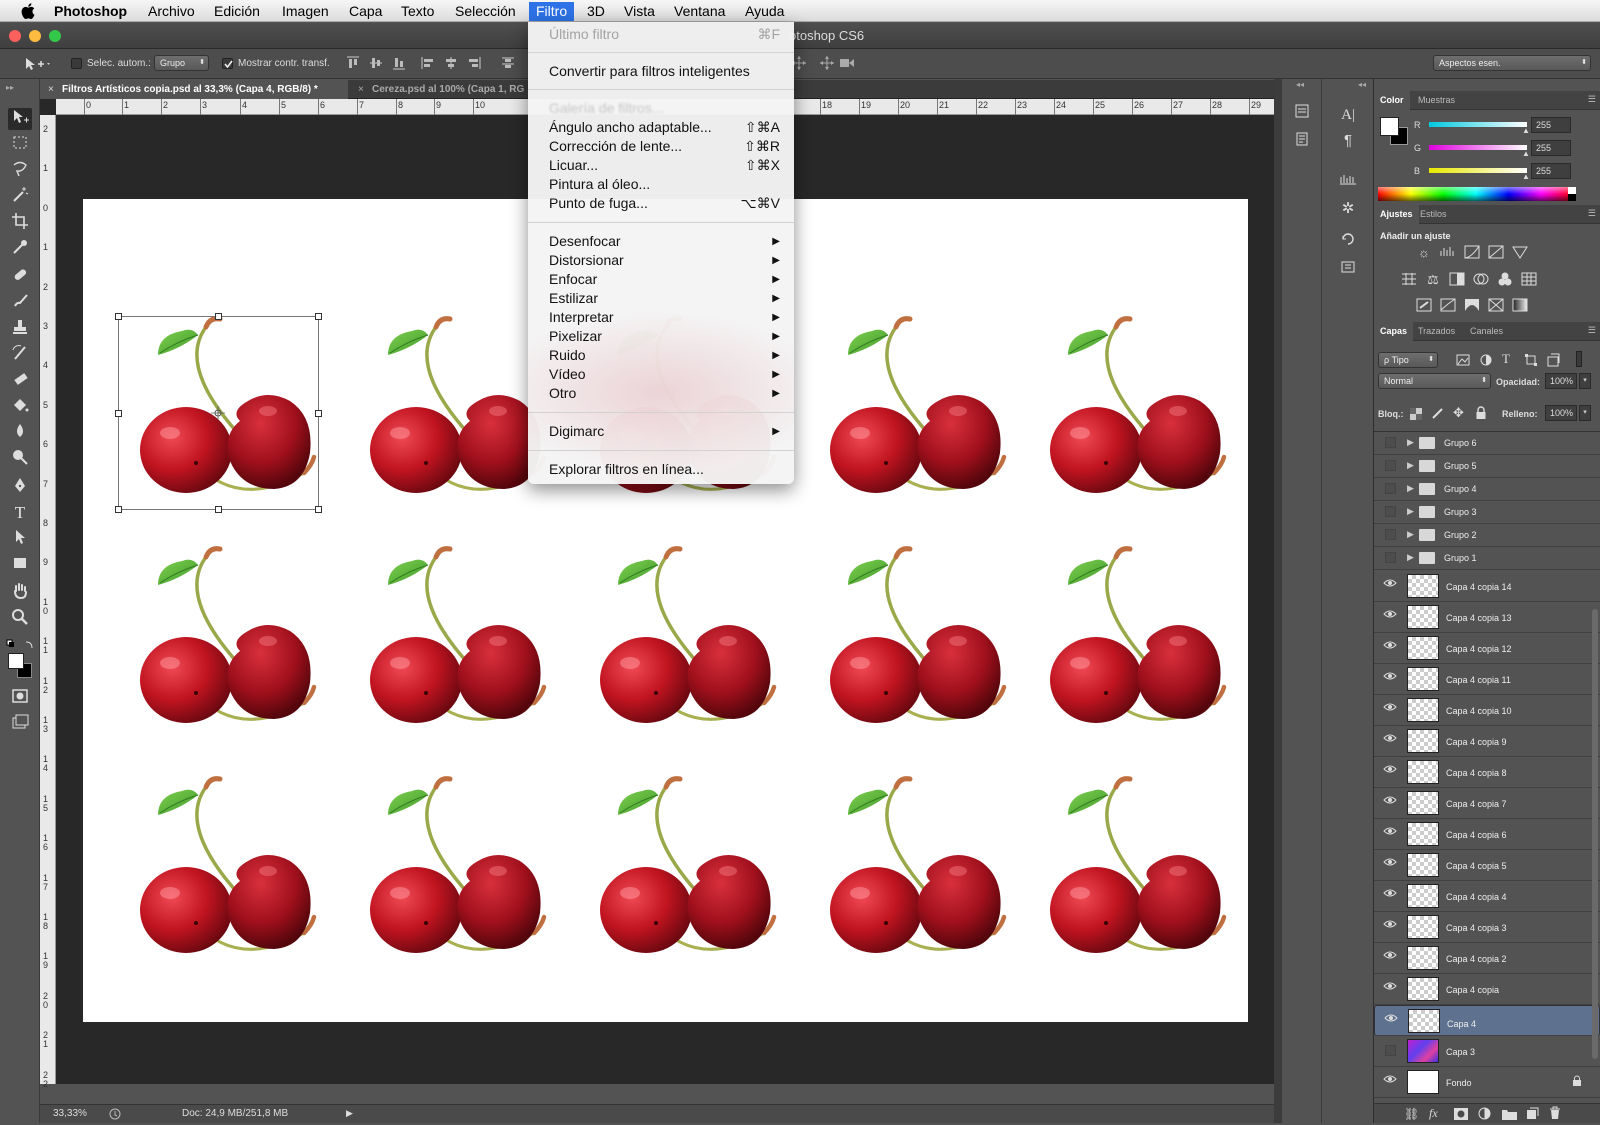 This screenshot has height=1125, width=1600. What do you see at coordinates (1460, 466) in the screenshot?
I see `layer-name: Grupo 5` at bounding box center [1460, 466].